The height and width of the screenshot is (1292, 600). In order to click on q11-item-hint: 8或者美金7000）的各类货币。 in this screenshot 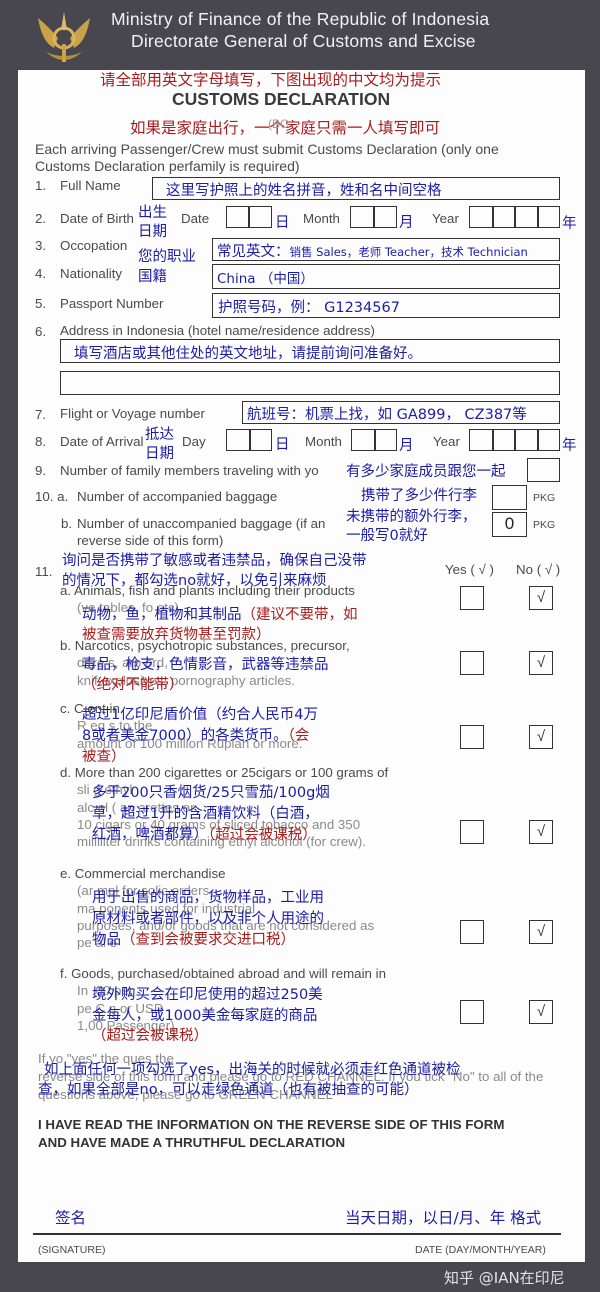, I will do `click(185, 736)`.